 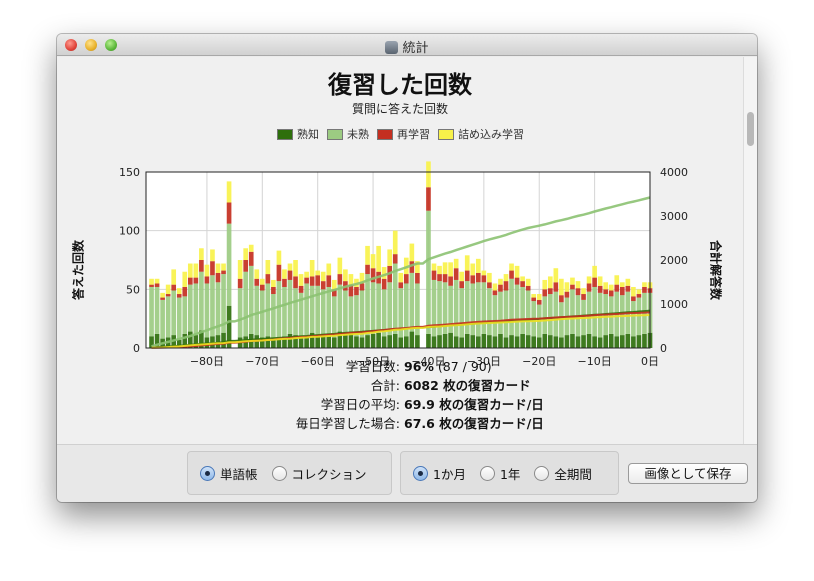 What do you see at coordinates (348, 134) in the screenshot?
I see `legend-item: 未熟` at bounding box center [348, 134].